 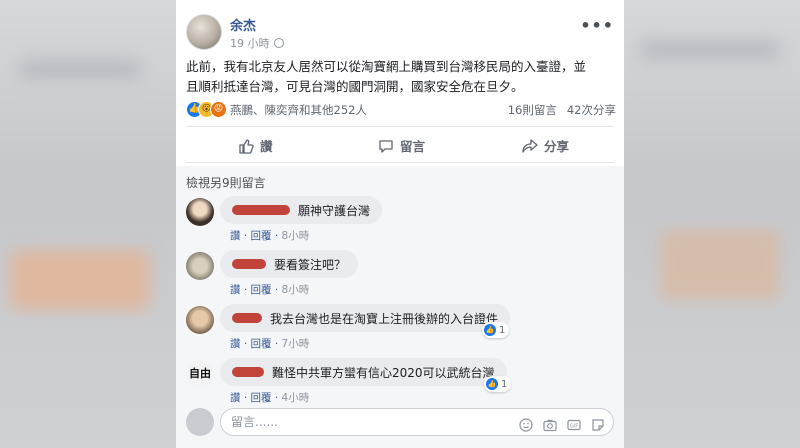 What do you see at coordinates (557, 146) in the screenshot?
I see `share-label: 分享` at bounding box center [557, 146].